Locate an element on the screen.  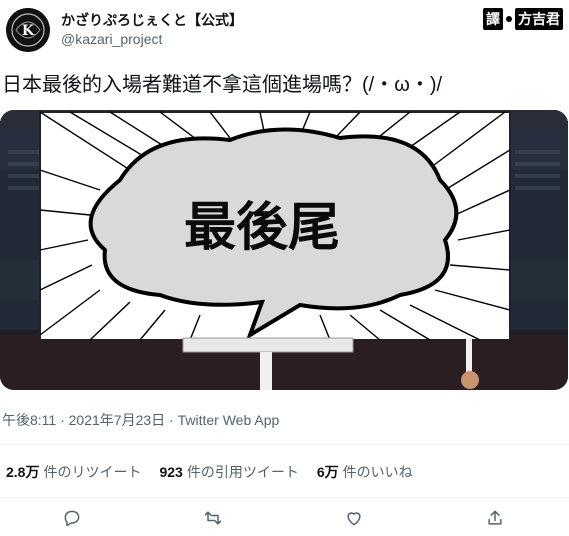
translator-badge: 譯 is located at coordinates (493, 19).